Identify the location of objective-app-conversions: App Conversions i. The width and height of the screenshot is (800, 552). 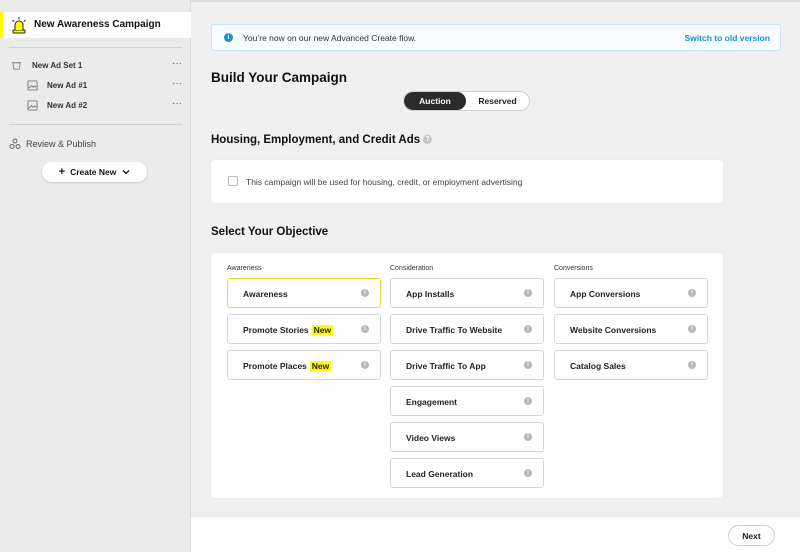
(631, 293).